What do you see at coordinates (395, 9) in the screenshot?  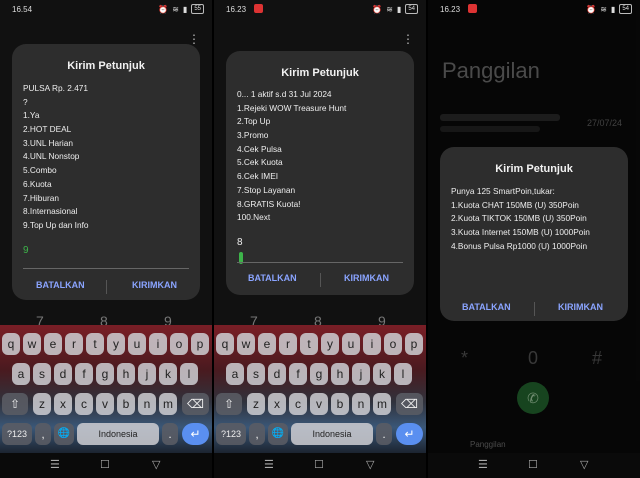 I see `status-icons: ⏰ ≋ ▮ 54` at bounding box center [395, 9].